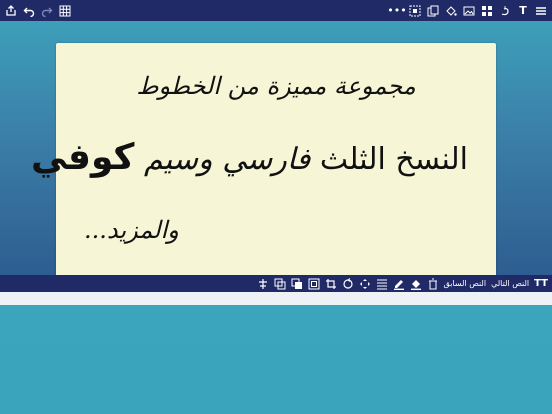 Image resolution: width=552 pixels, height=414 pixels. What do you see at coordinates (331, 283) in the screenshot?
I see `crop-icon` at bounding box center [331, 283].